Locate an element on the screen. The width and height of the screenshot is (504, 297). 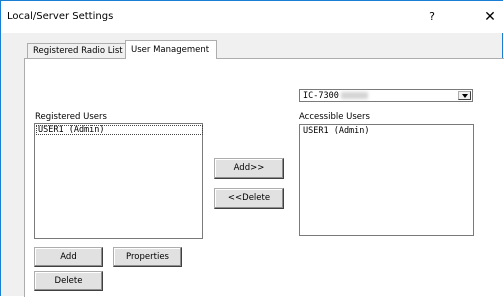
registered-users-list: USER1 (Admin) is located at coordinates (118, 181).